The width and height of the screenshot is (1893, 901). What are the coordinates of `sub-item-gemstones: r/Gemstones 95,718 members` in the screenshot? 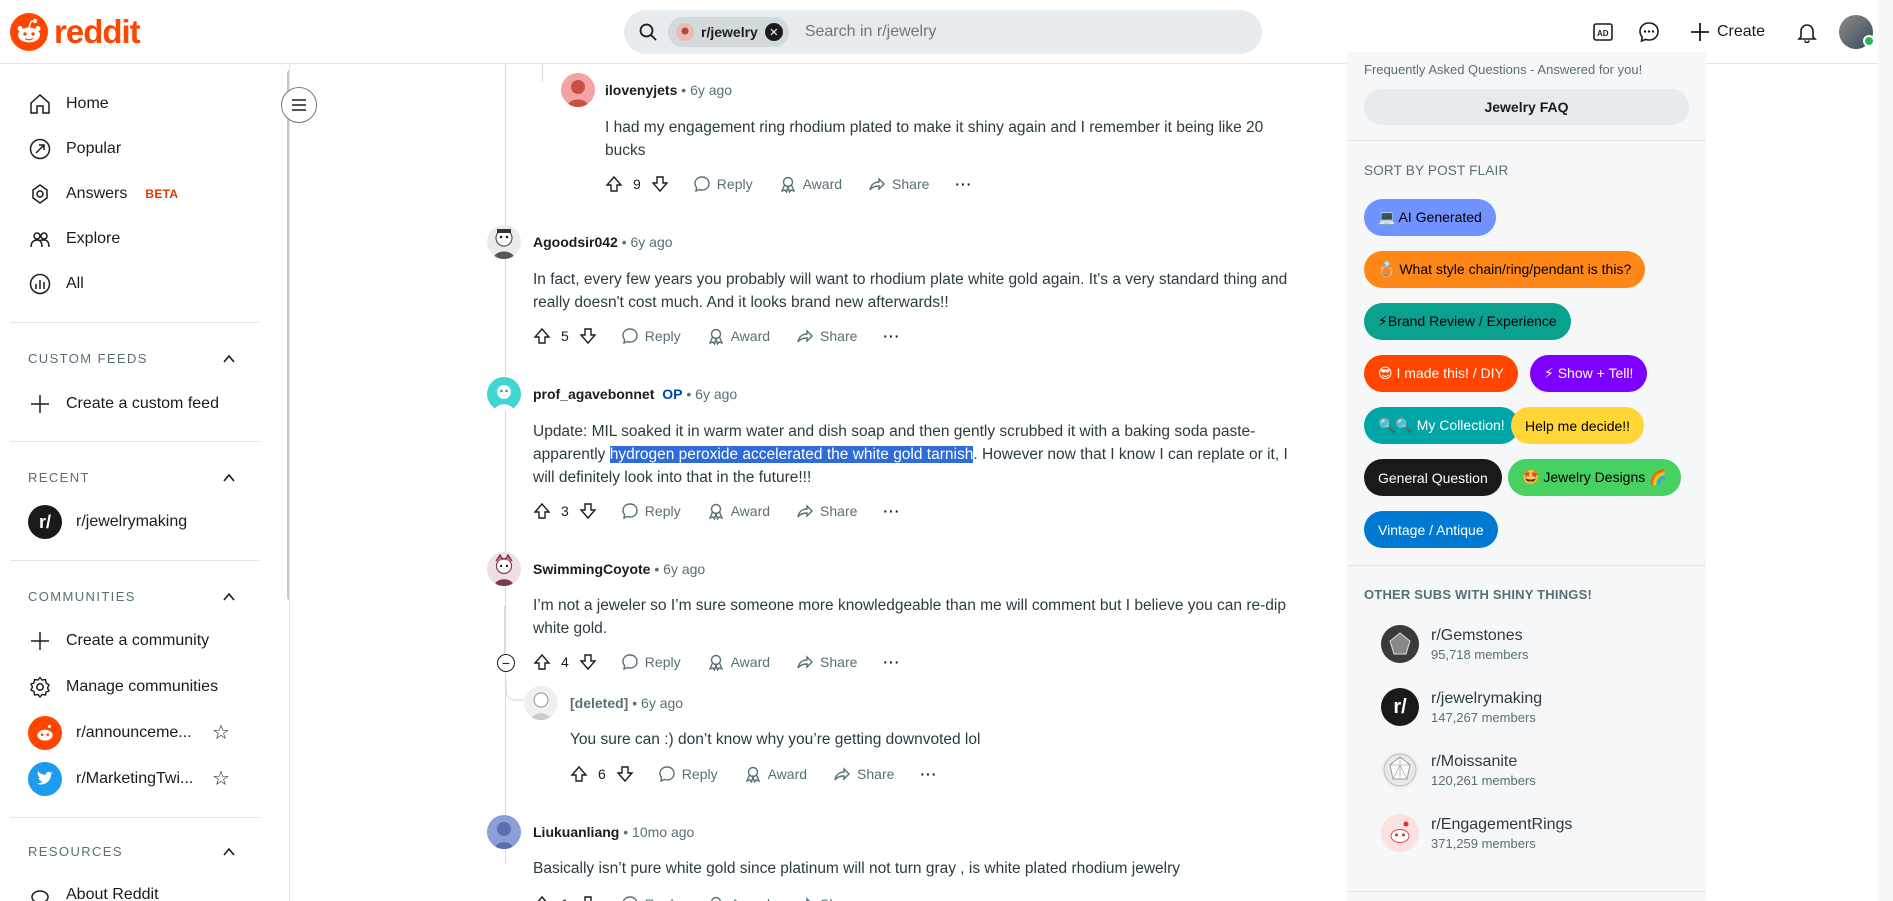 It's located at (1455, 644).